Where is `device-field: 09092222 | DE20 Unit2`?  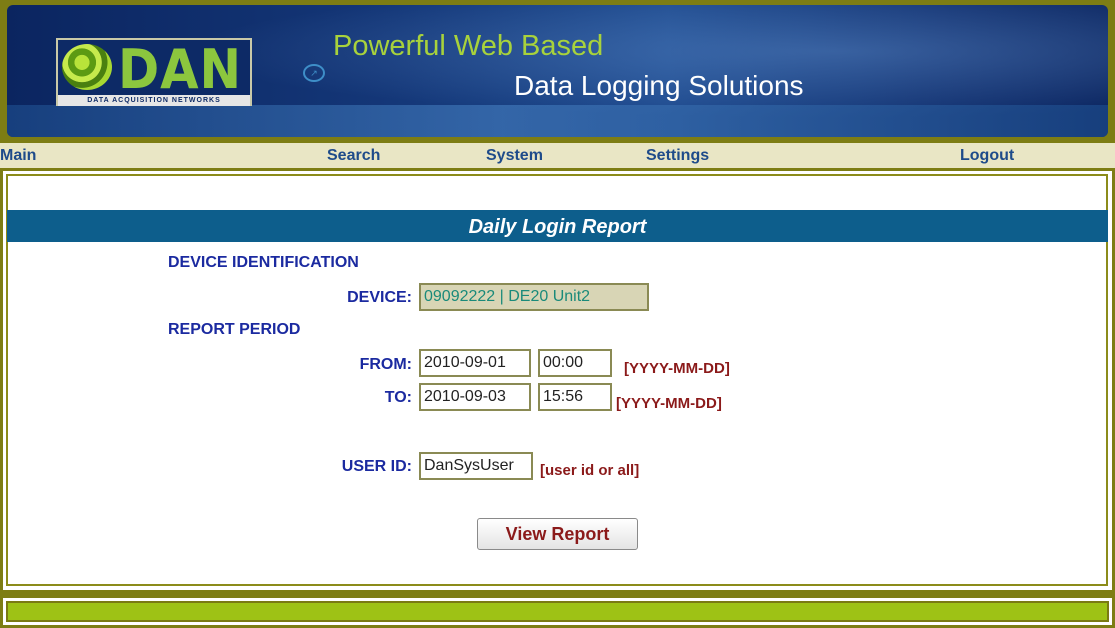 device-field: 09092222 | DE20 Unit2 is located at coordinates (534, 297).